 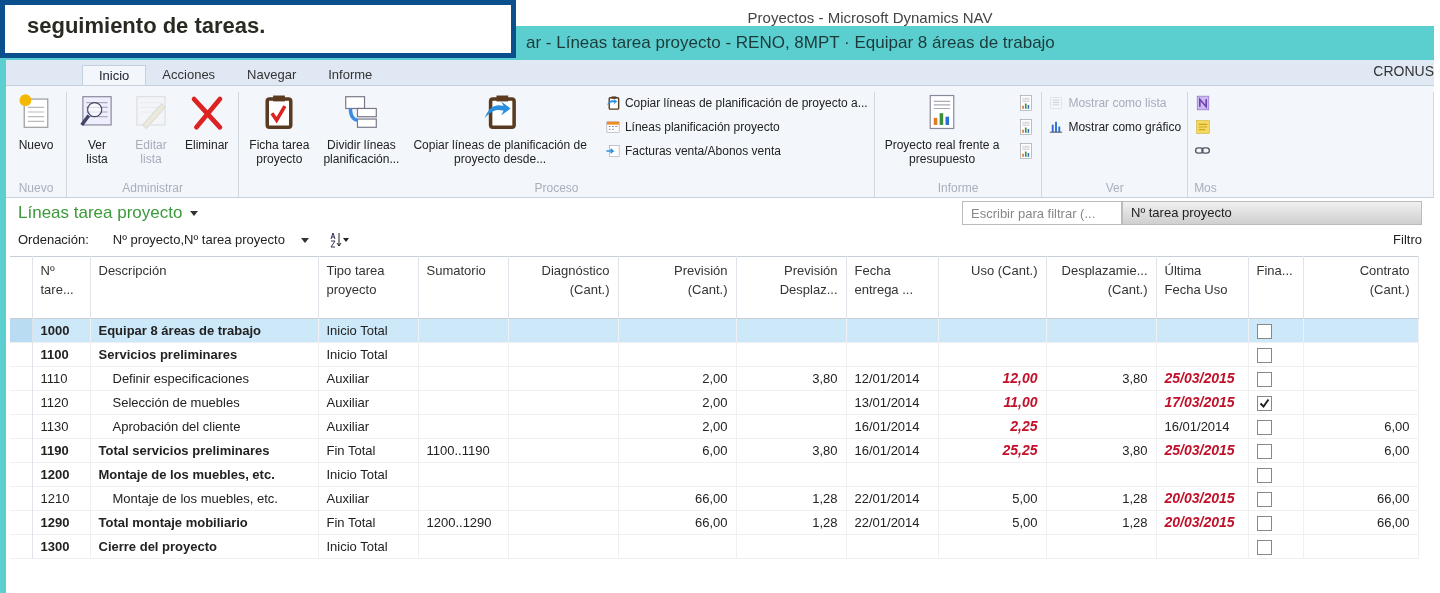 What do you see at coordinates (1020, 378) in the screenshot?
I see `table-cell: 12,00` at bounding box center [1020, 378].